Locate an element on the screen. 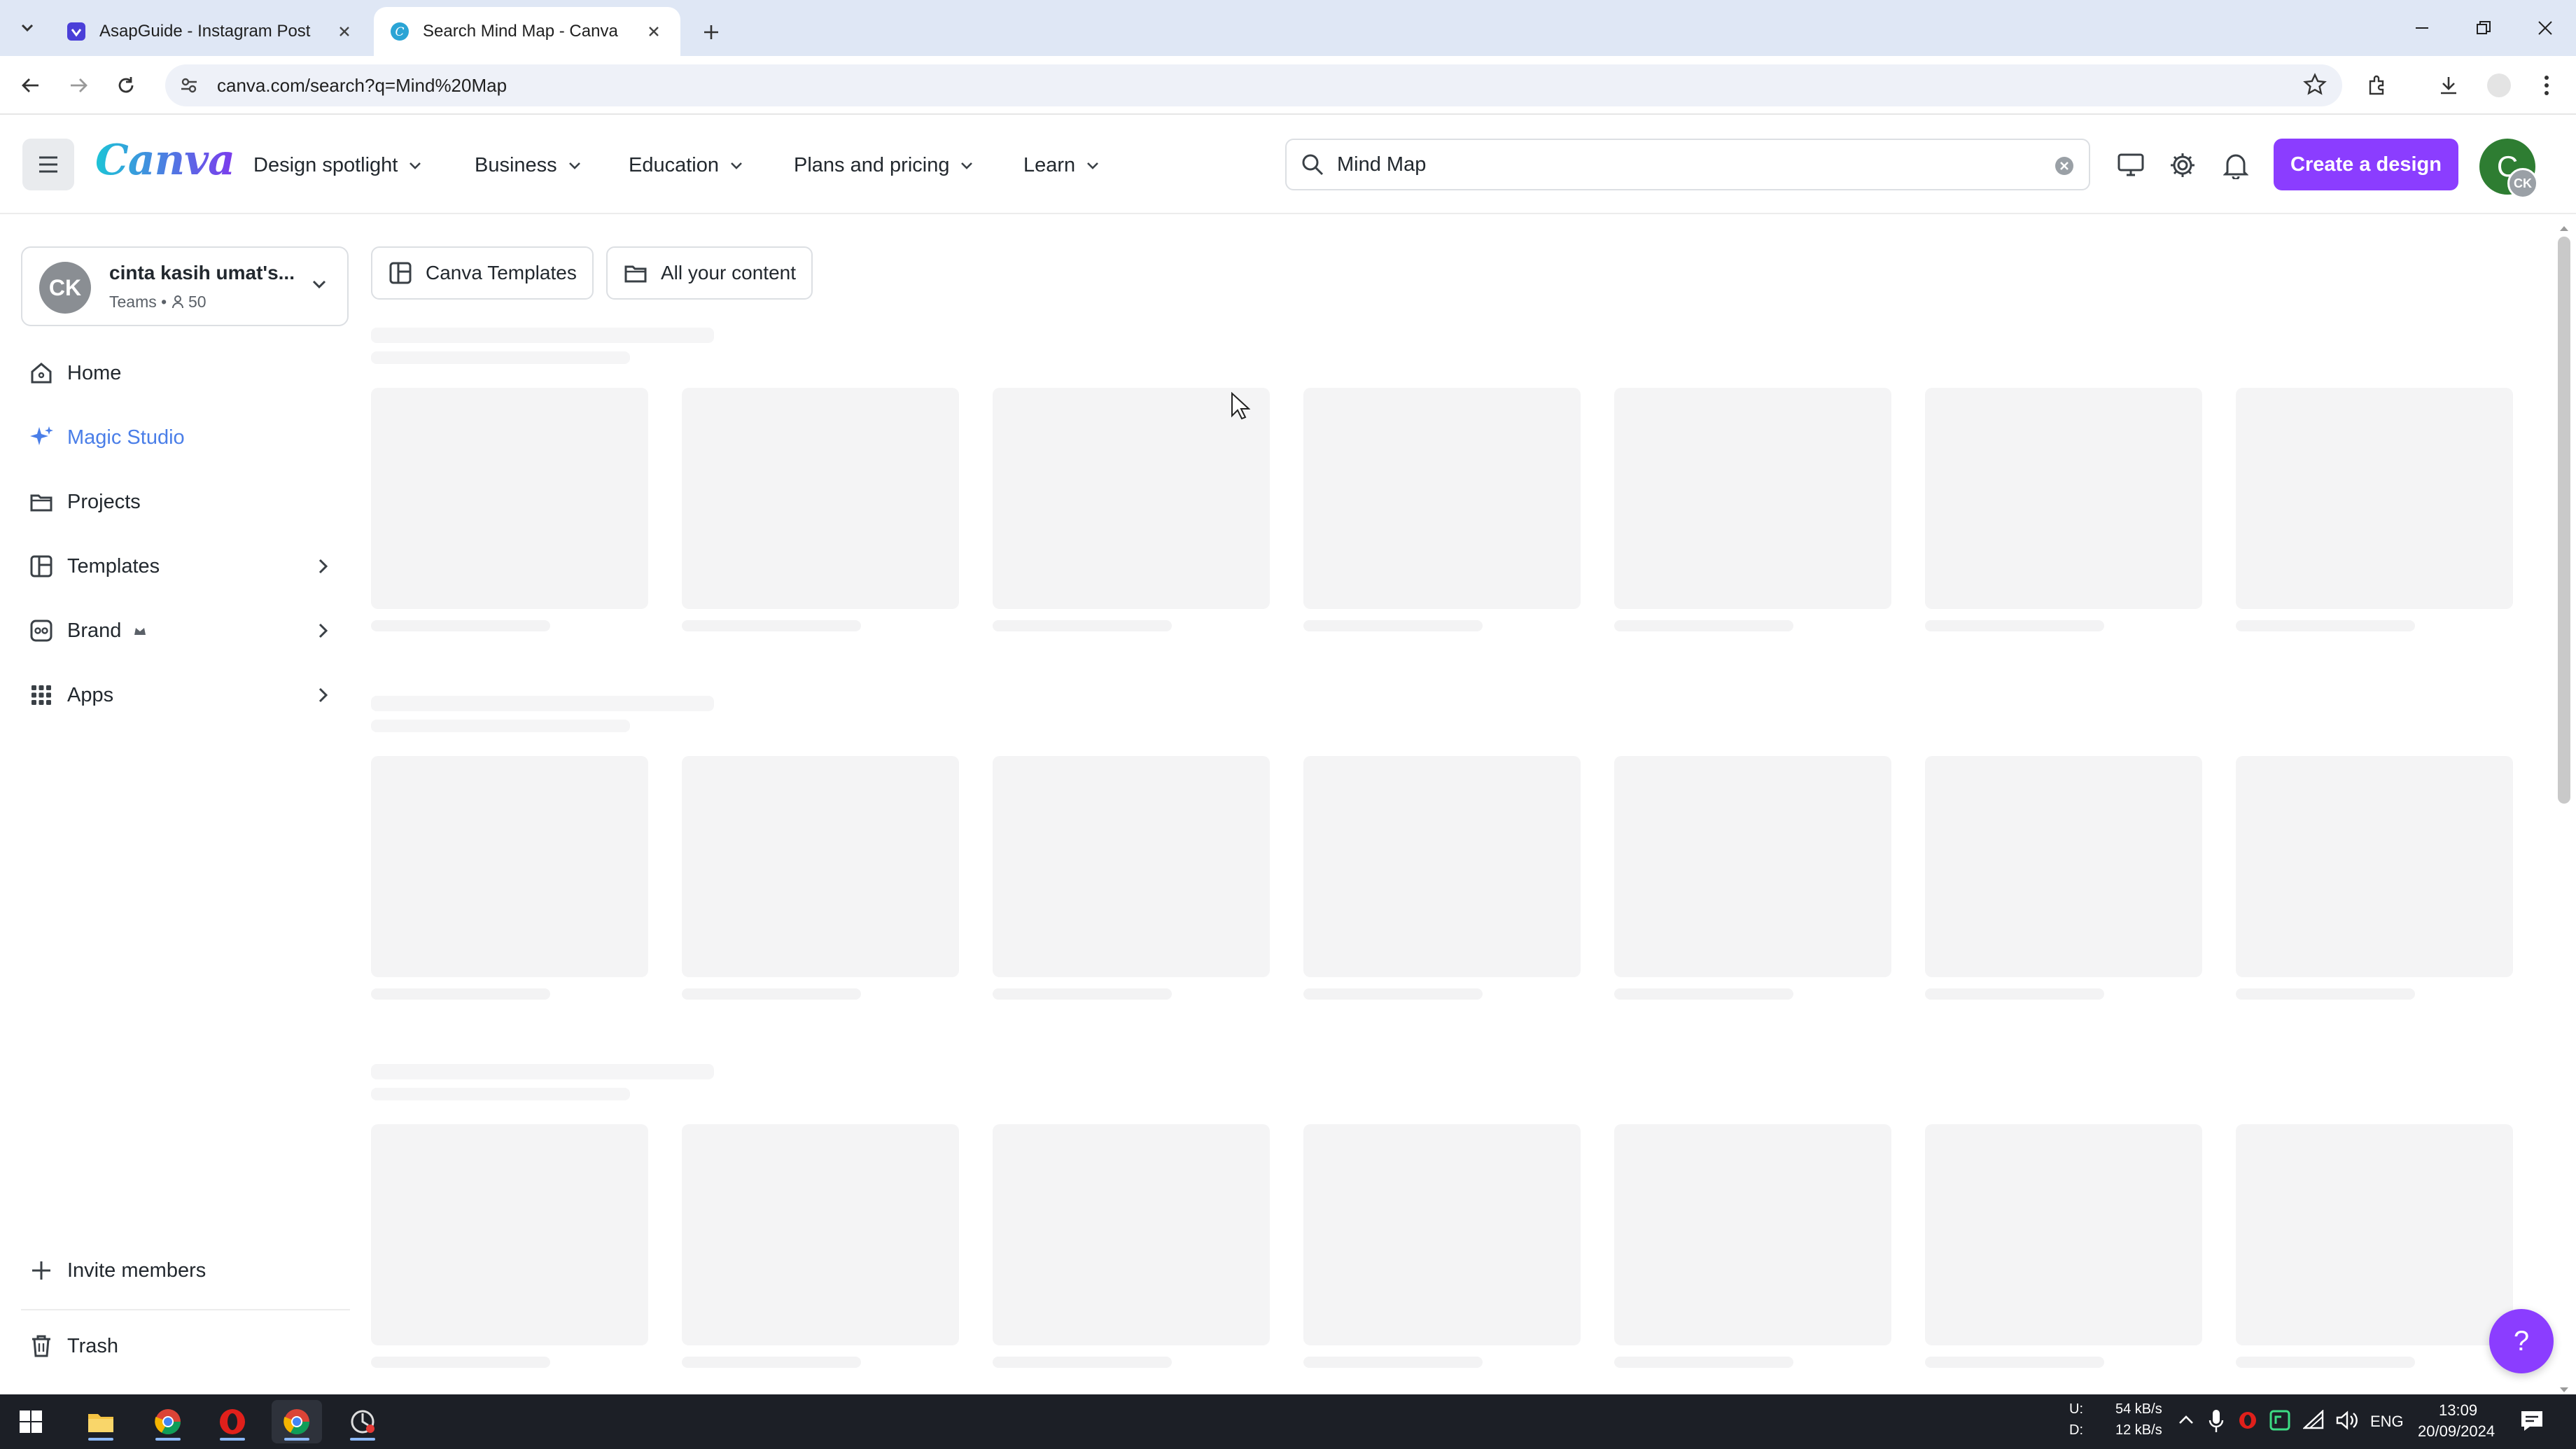 The image size is (2576, 1449). menu-toggle-button is located at coordinates (48, 164).